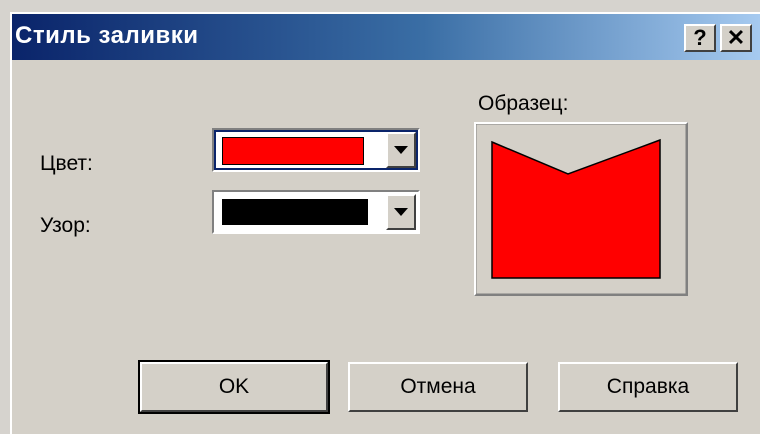 The height and width of the screenshot is (434, 760). Describe the element at coordinates (648, 387) in the screenshot. I see `help-button: Справка` at that location.